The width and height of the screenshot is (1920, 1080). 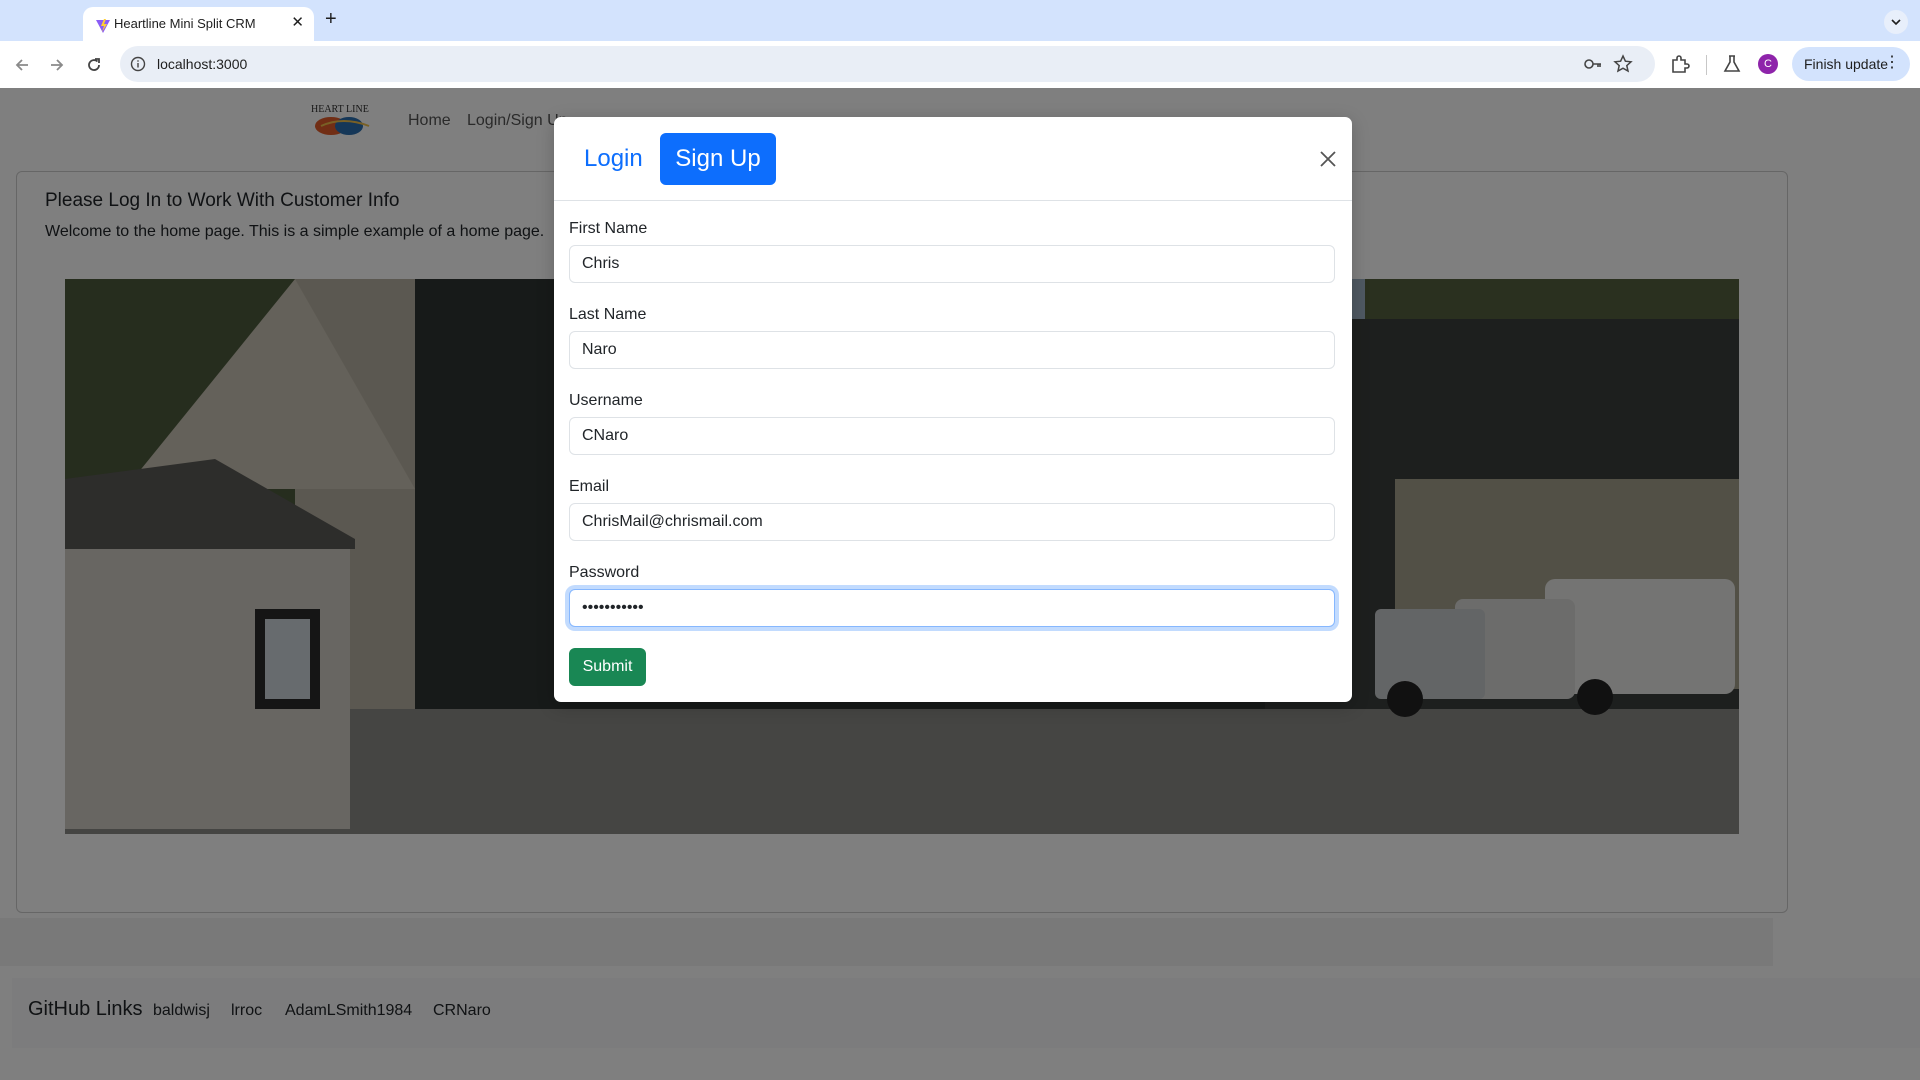 What do you see at coordinates (297, 23) in the screenshot?
I see `tab-close-icon: ✕` at bounding box center [297, 23].